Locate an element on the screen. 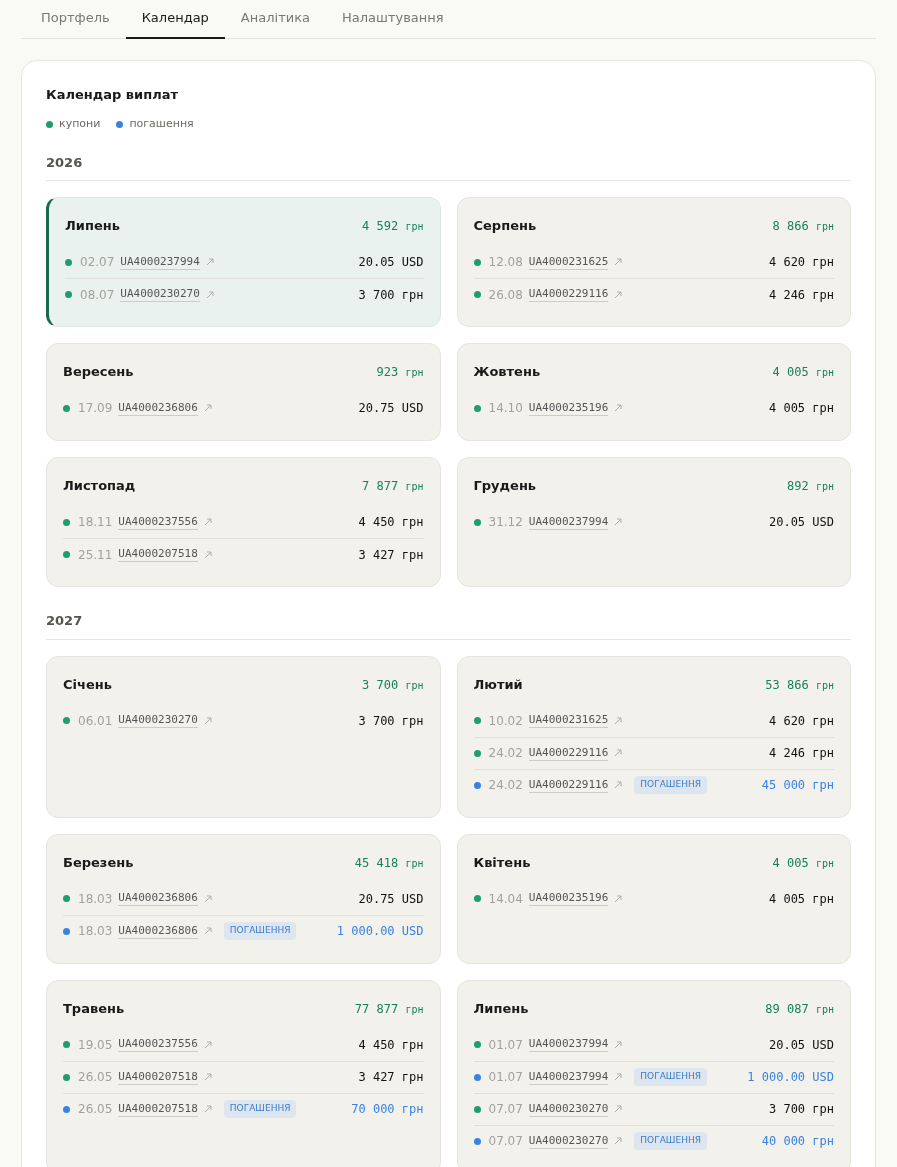 Image resolution: width=897 pixels, height=1167 pixels. month-total: 7 877 грн is located at coordinates (393, 486).